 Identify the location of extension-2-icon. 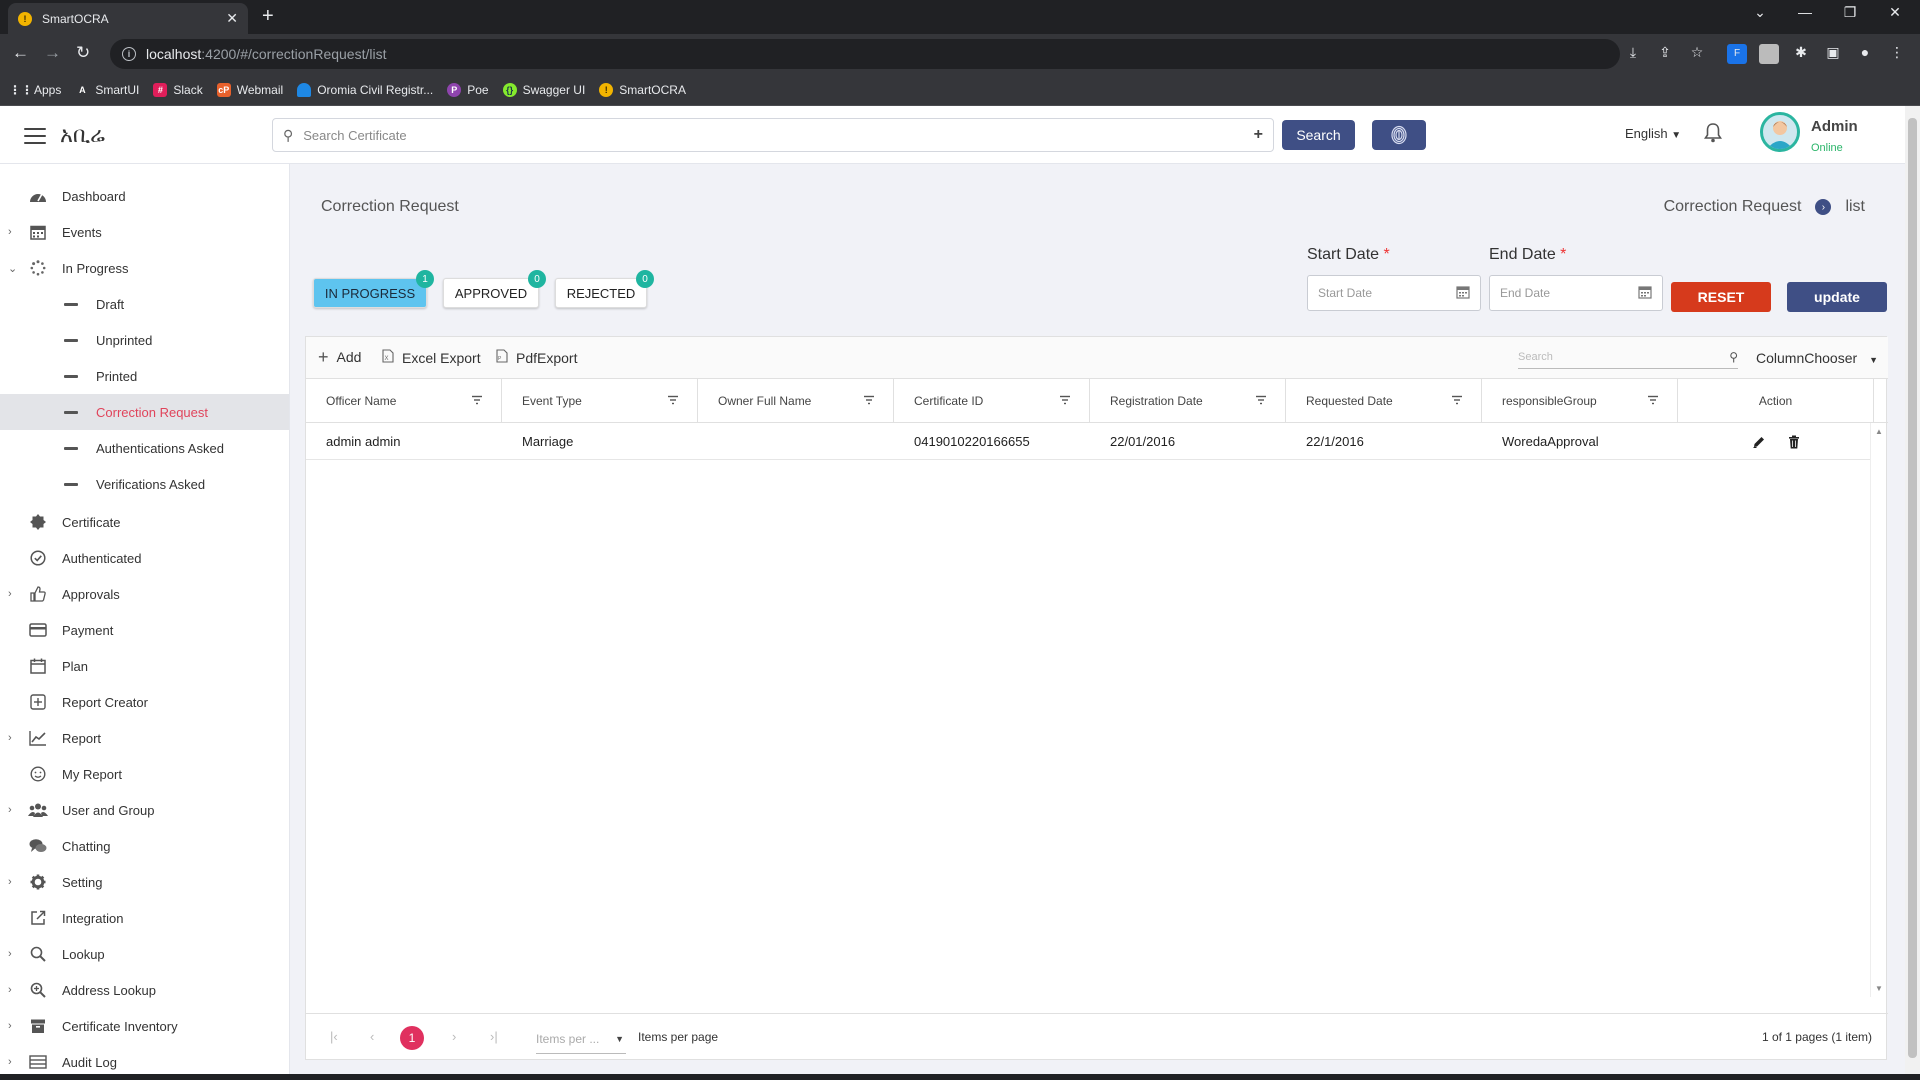
(1769, 54).